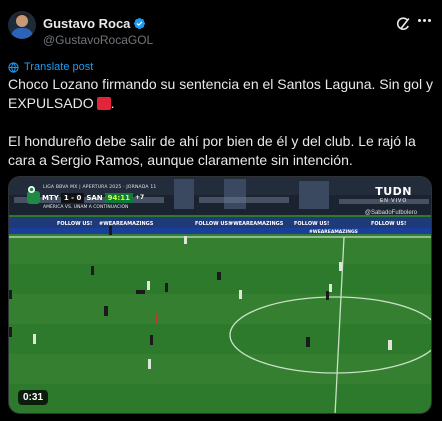  Describe the element at coordinates (393, 201) in the screenshot. I see `broadcaster-live: EN VIVO` at that location.